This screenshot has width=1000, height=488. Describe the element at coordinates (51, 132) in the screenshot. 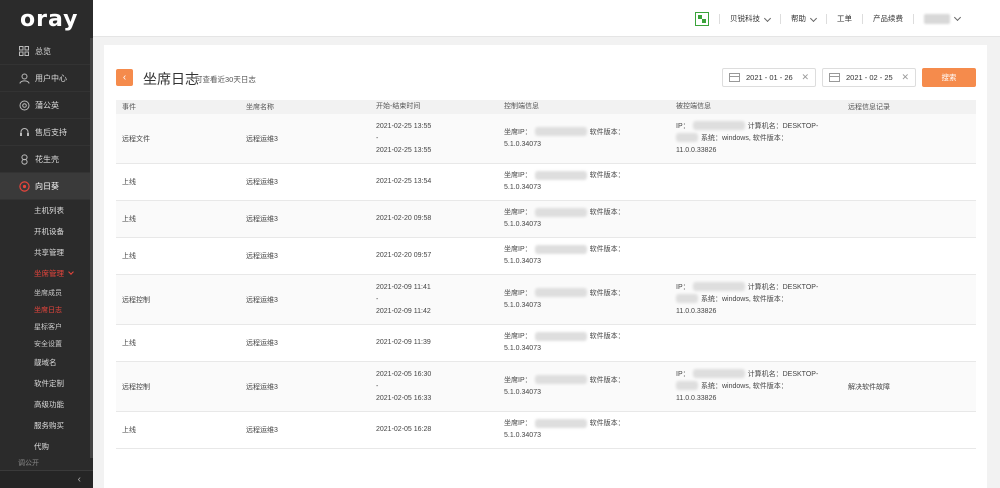

I see `sidebar-item-label: 售后支持` at that location.